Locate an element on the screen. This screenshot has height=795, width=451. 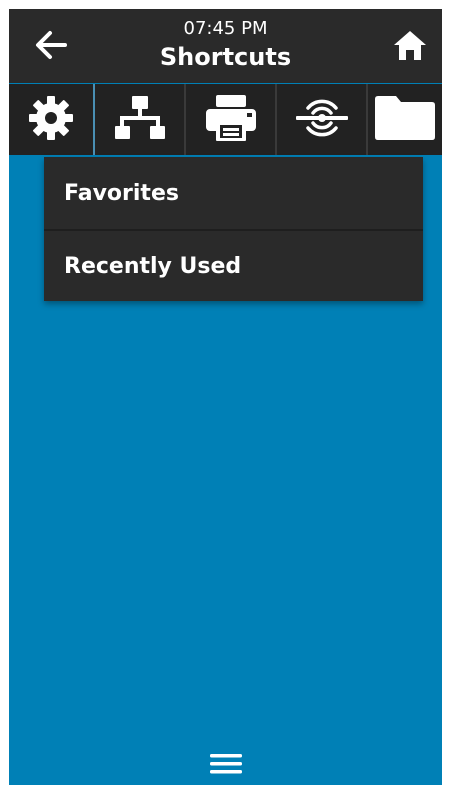
tab-network is located at coordinates (140, 119).